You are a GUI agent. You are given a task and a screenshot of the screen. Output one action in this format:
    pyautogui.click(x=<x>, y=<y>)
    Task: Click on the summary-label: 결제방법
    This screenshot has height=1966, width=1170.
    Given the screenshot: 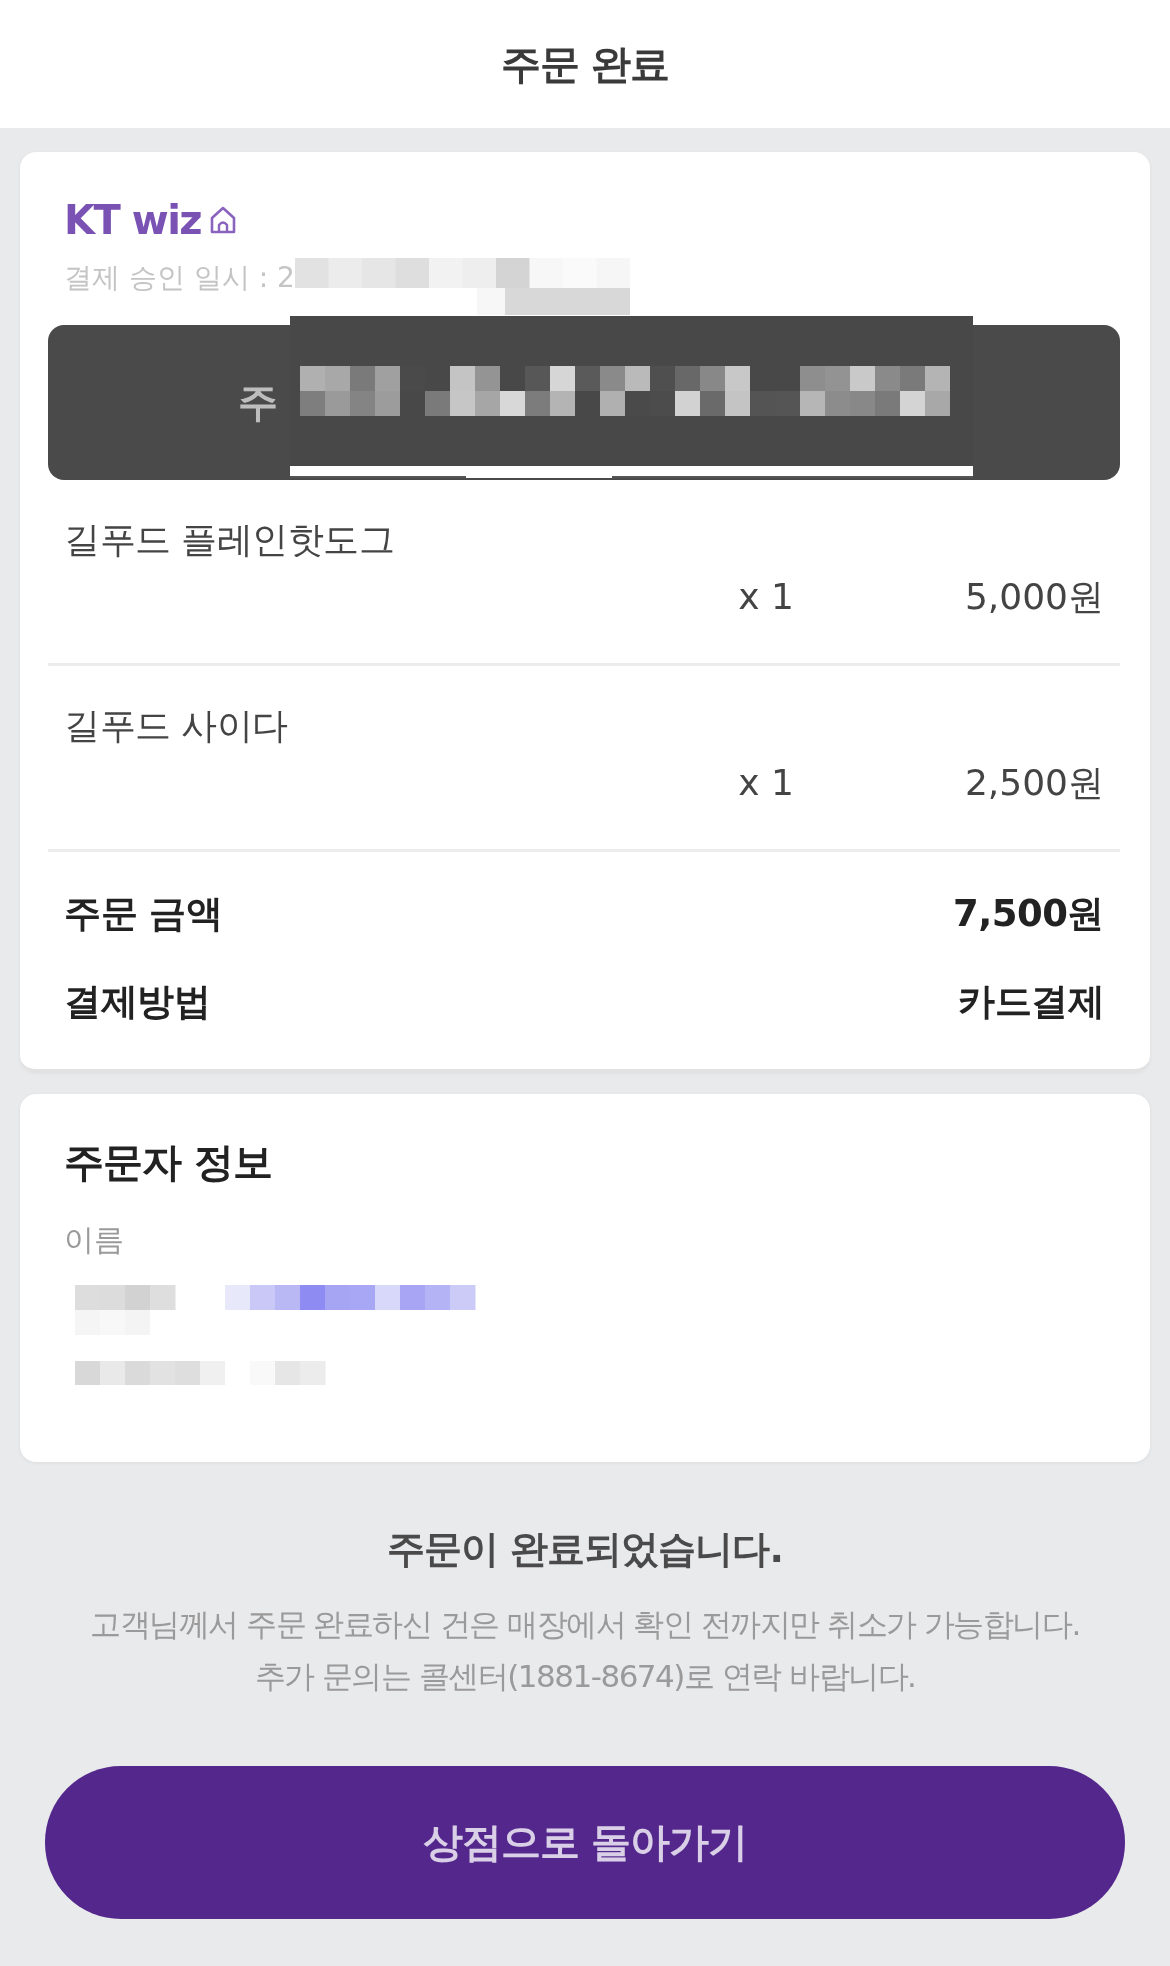 What is the action you would take?
    pyautogui.click(x=137, y=1002)
    